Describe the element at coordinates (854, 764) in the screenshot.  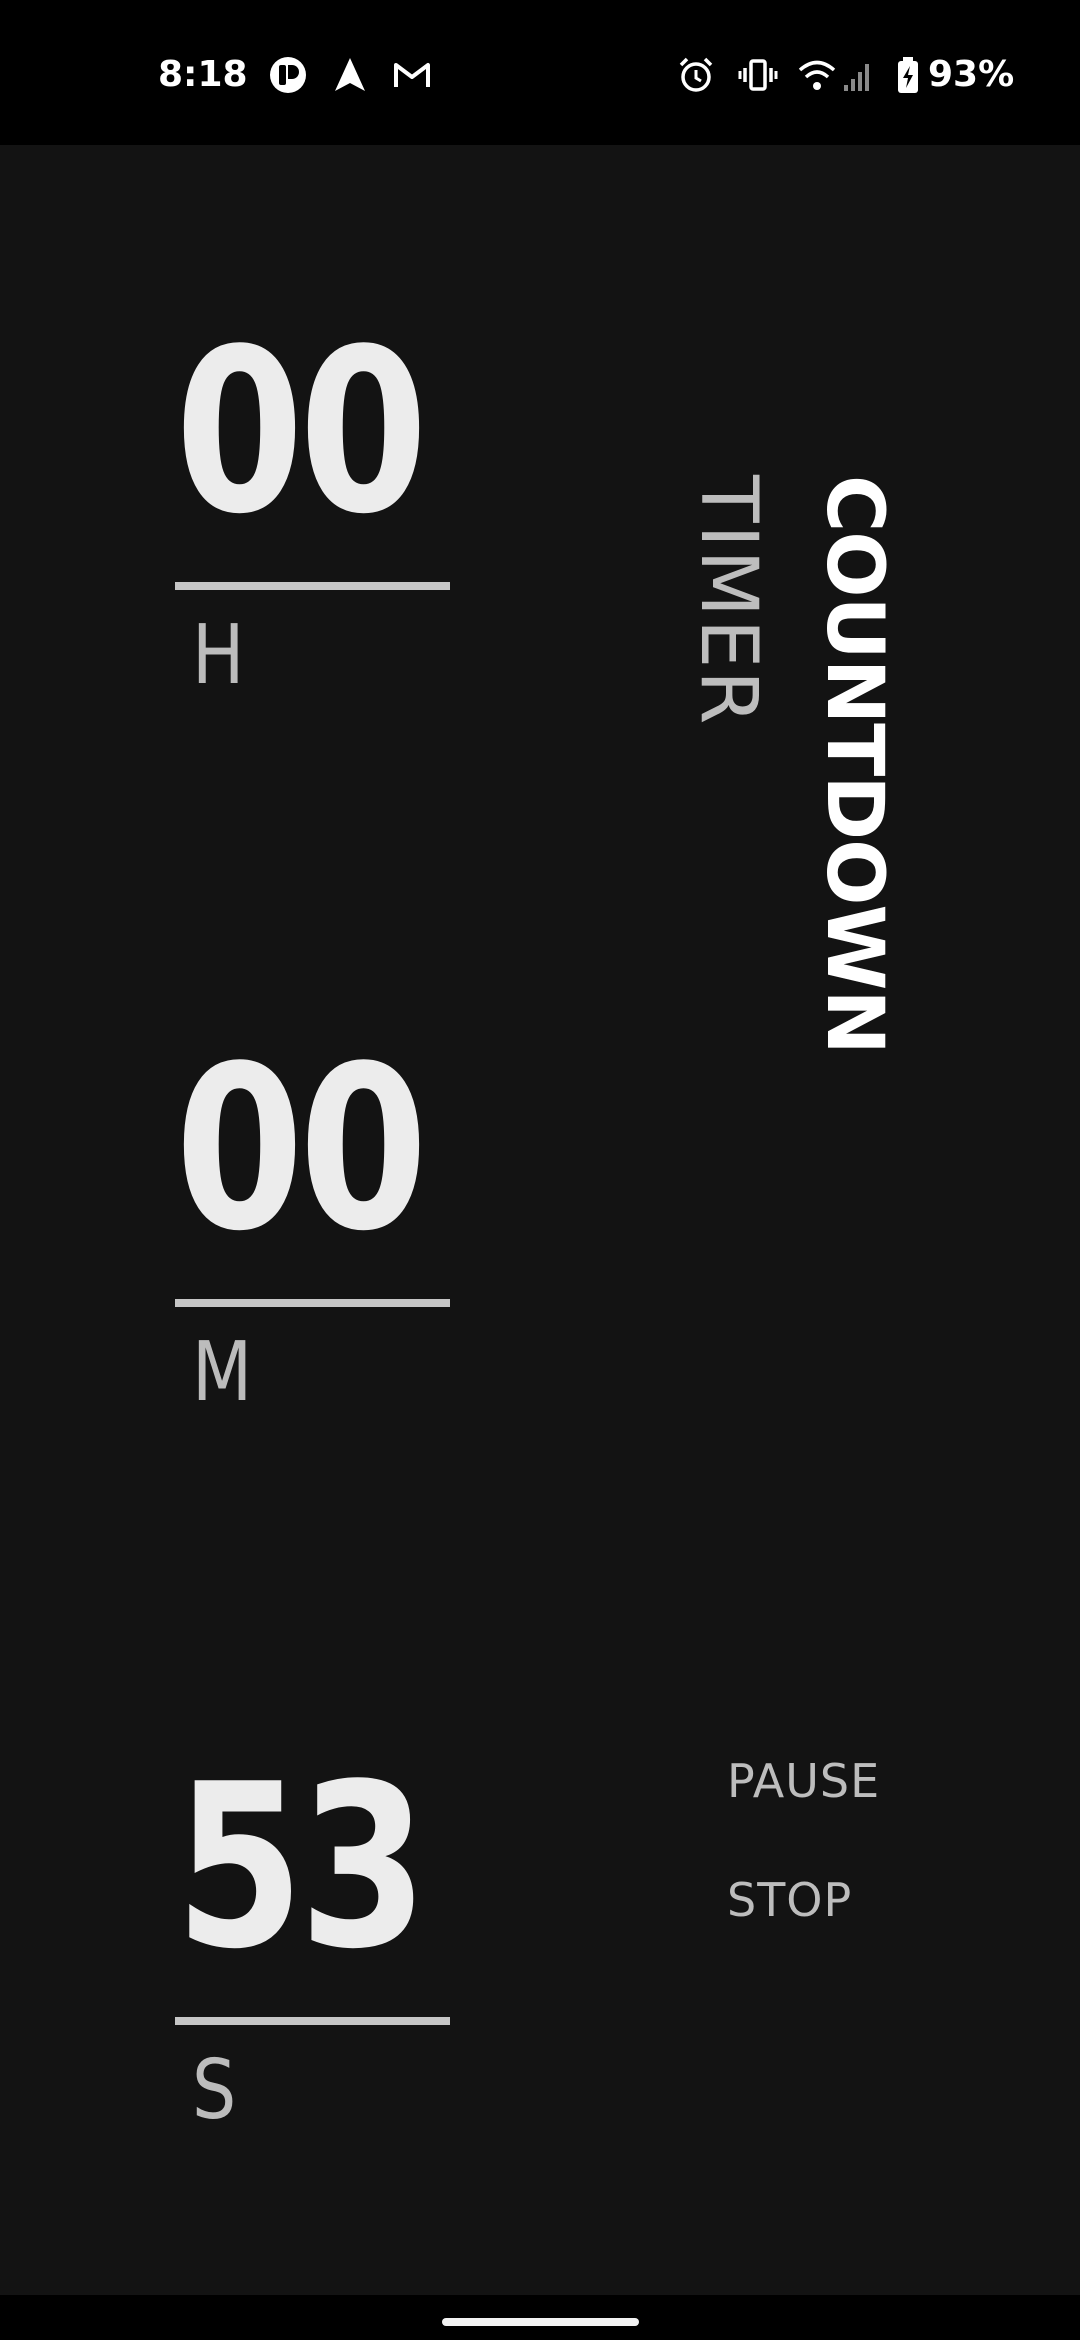
I see `title-countdown: COUNTDOWN` at that location.